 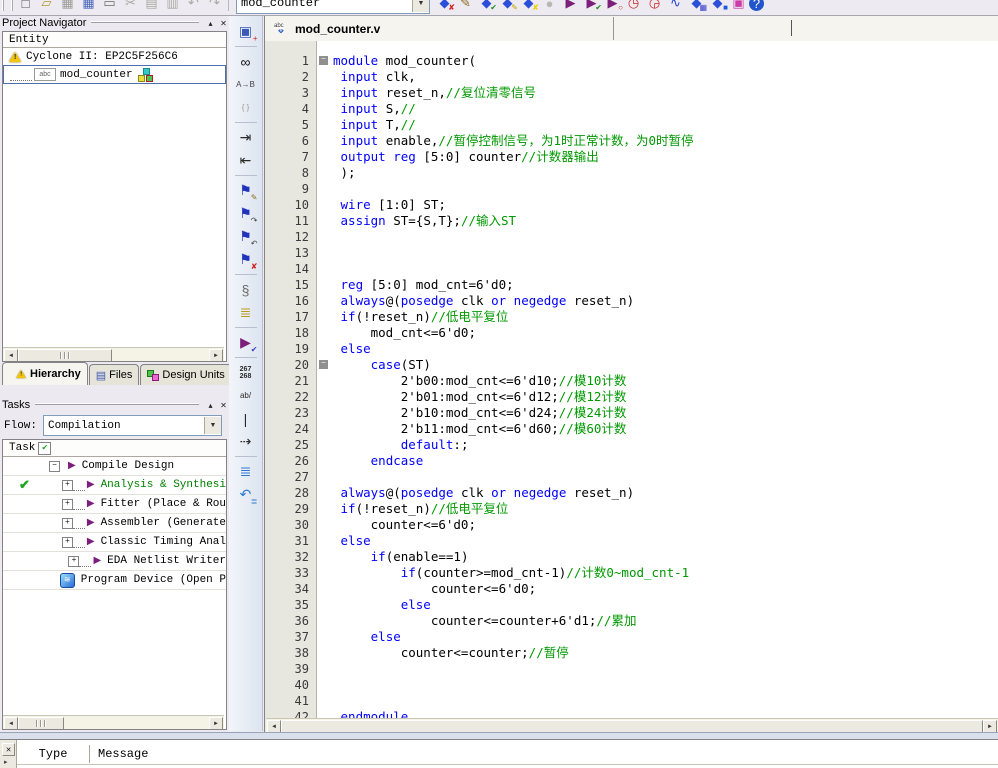 I want to click on editor-hscrollbar: ◄ ►, so click(x=632, y=725).